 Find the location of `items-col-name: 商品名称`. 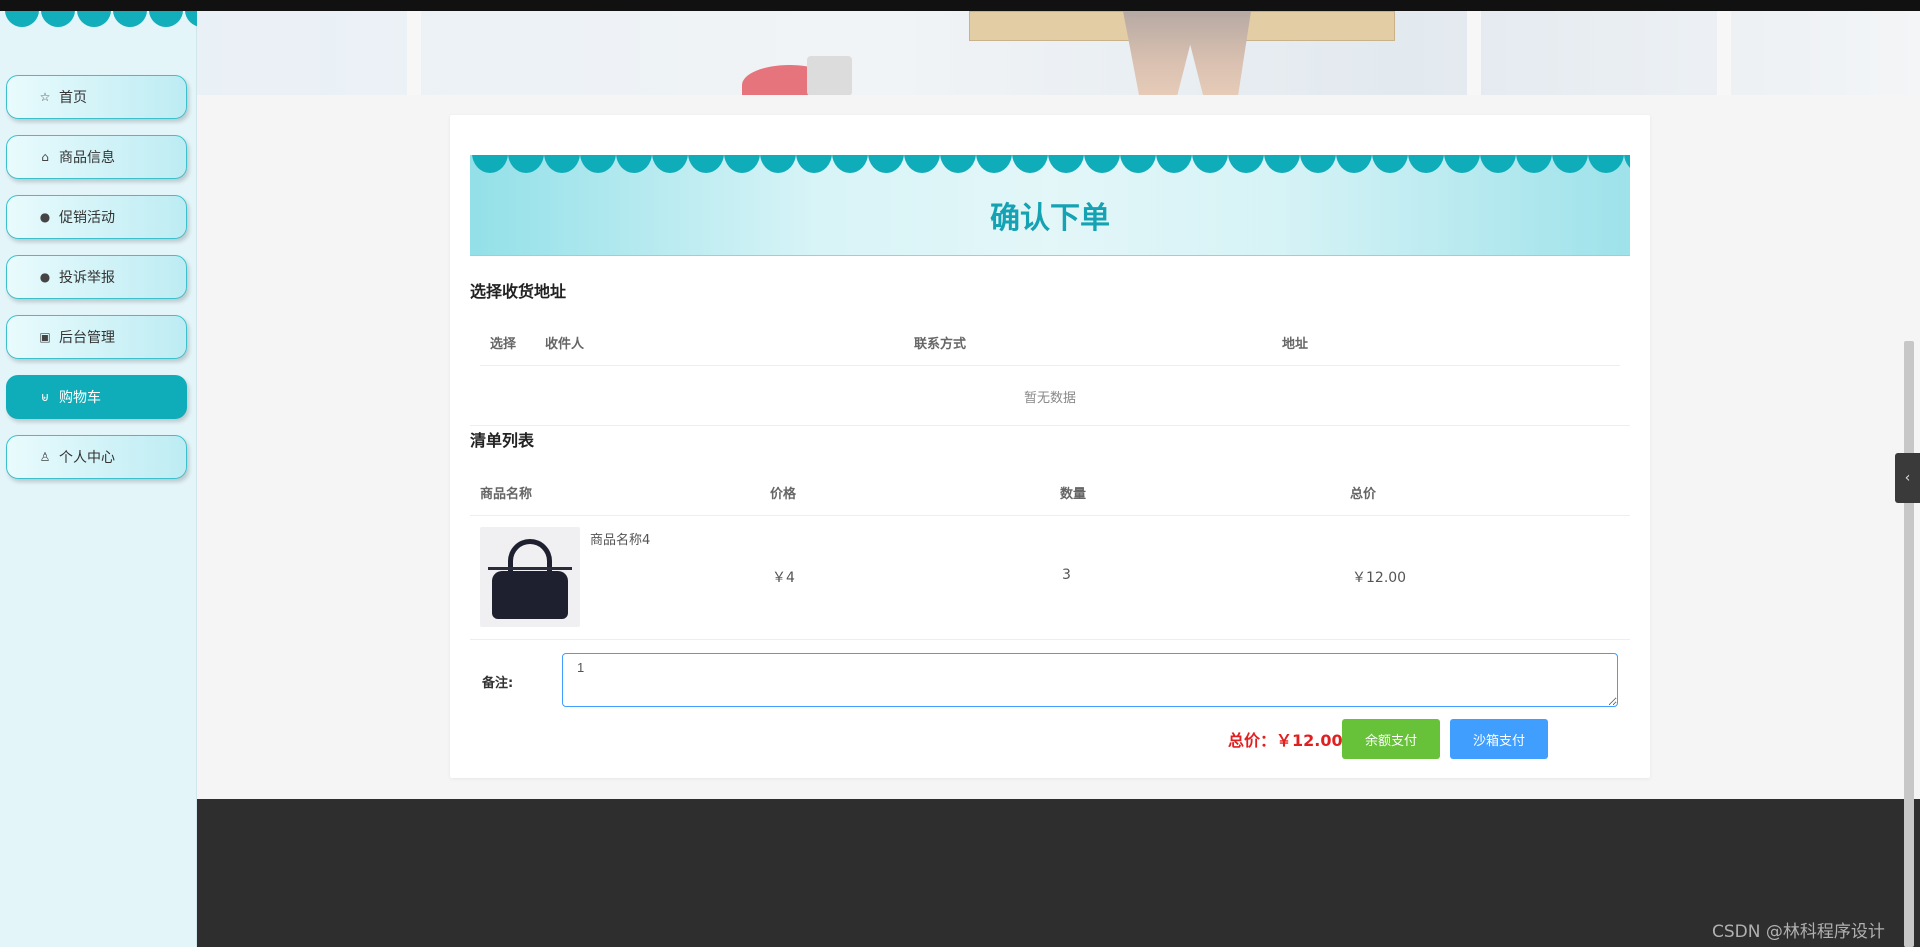

items-col-name: 商品名称 is located at coordinates (506, 494).